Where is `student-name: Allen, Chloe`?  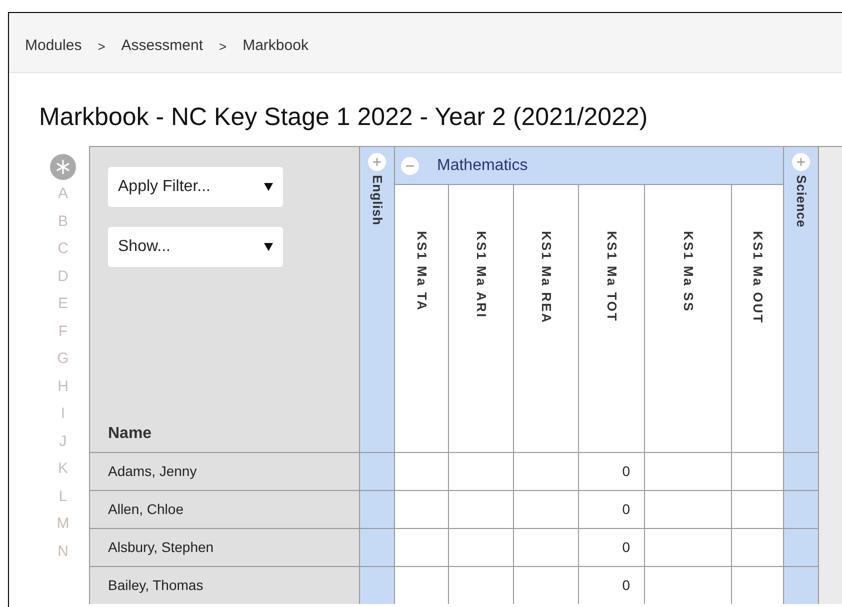 student-name: Allen, Chloe is located at coordinates (224, 509).